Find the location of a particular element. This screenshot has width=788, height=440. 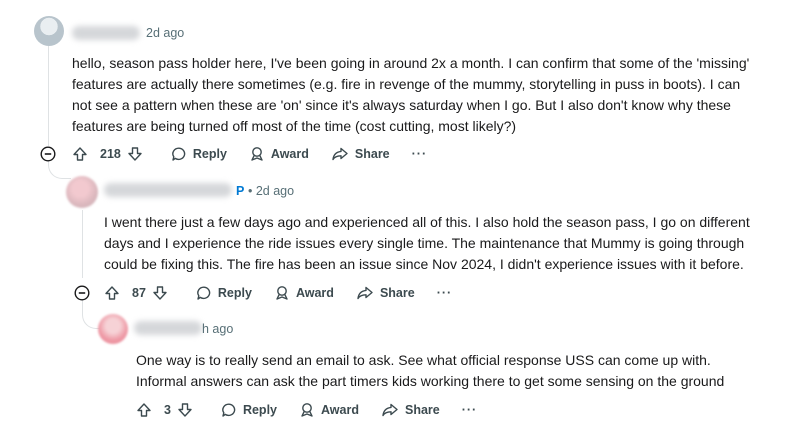

comment-actions: 3 Reply Award Share ··· is located at coordinates (317, 410).